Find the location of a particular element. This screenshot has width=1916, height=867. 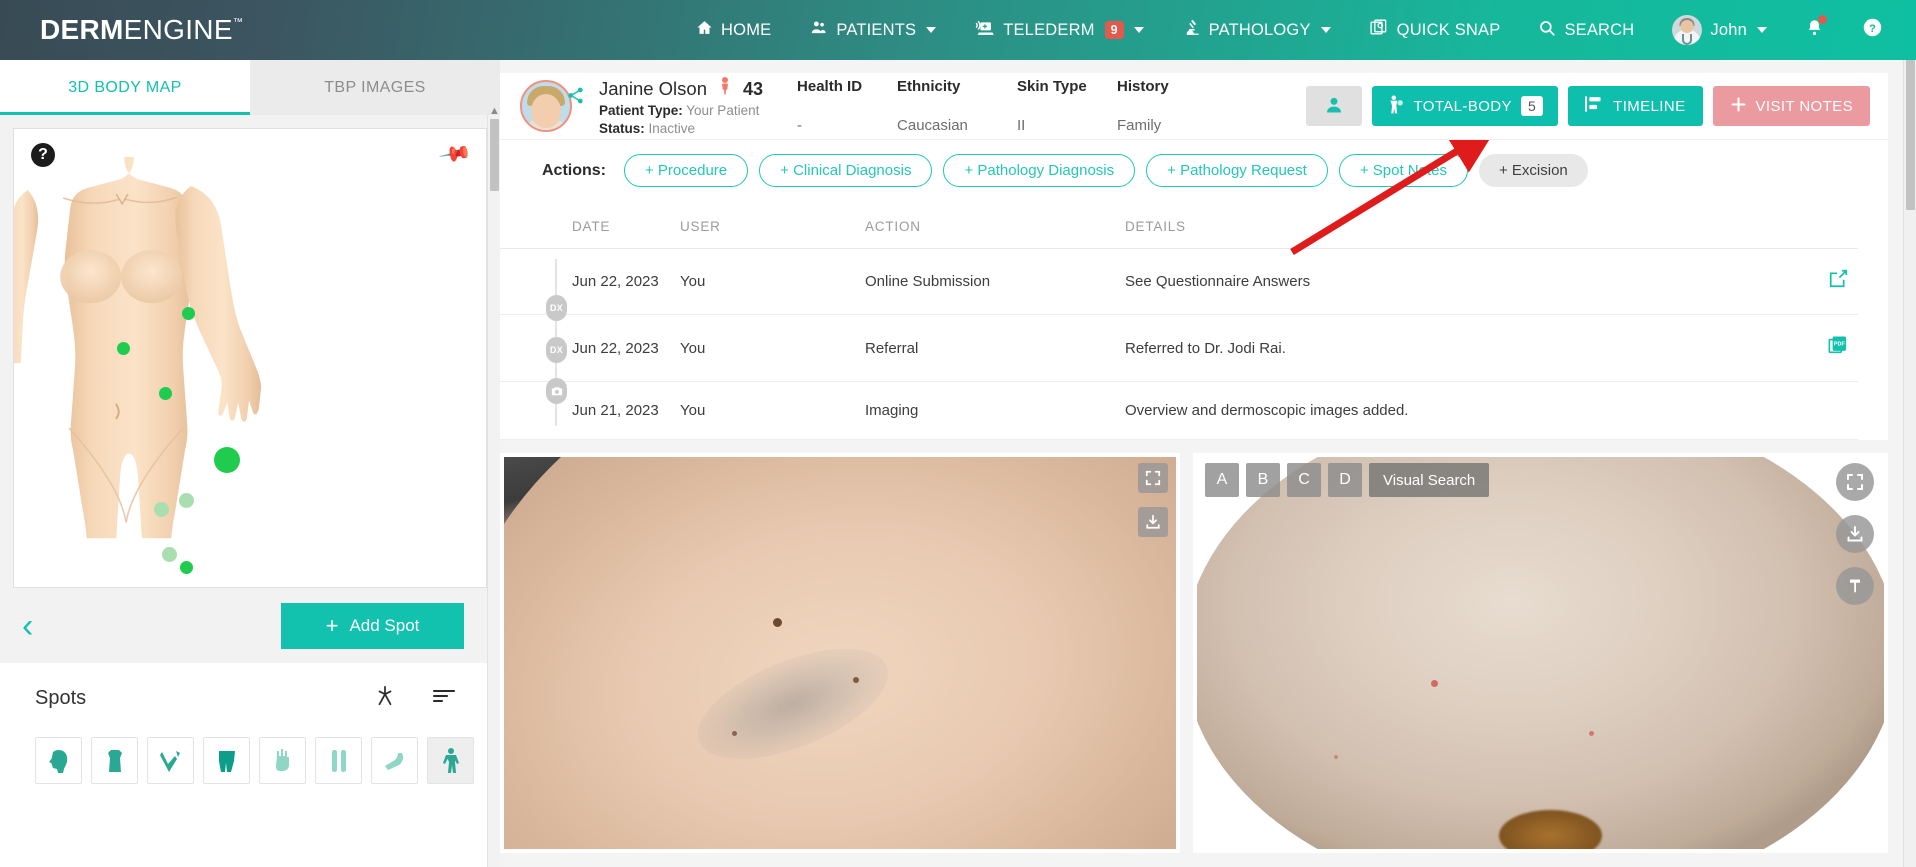

region-button-legs is located at coordinates (338, 760).